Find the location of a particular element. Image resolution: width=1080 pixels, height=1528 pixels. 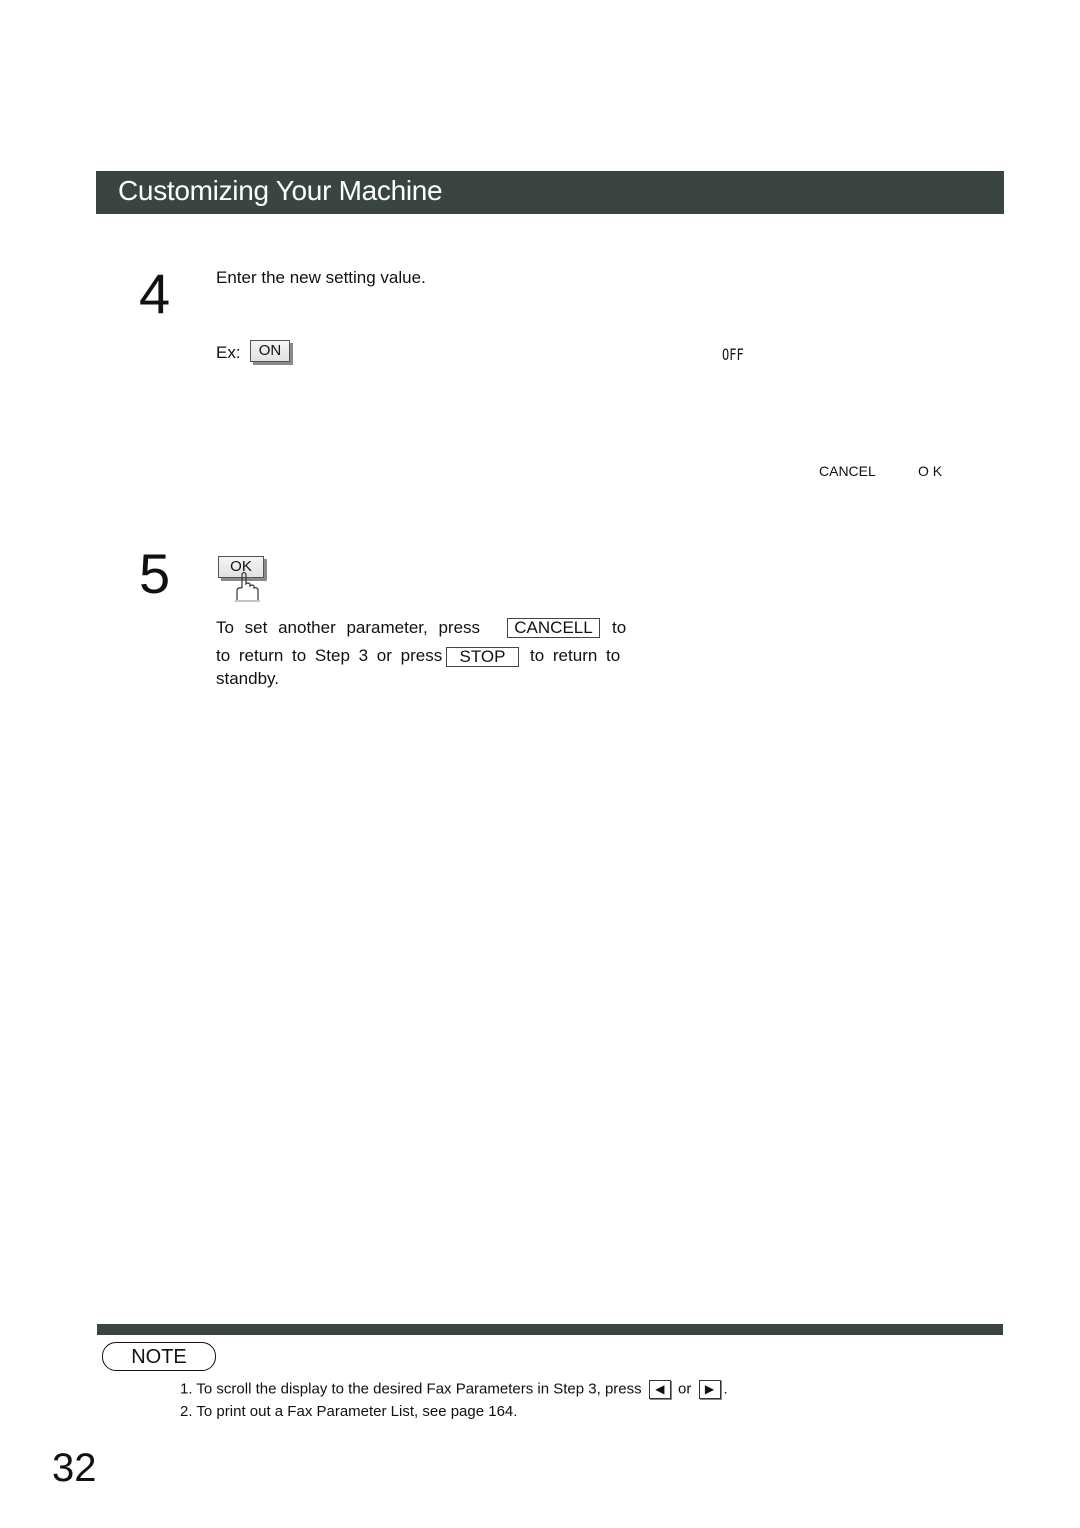

step5-text-2: to return to Step 3 or press is located at coordinates (329, 655).